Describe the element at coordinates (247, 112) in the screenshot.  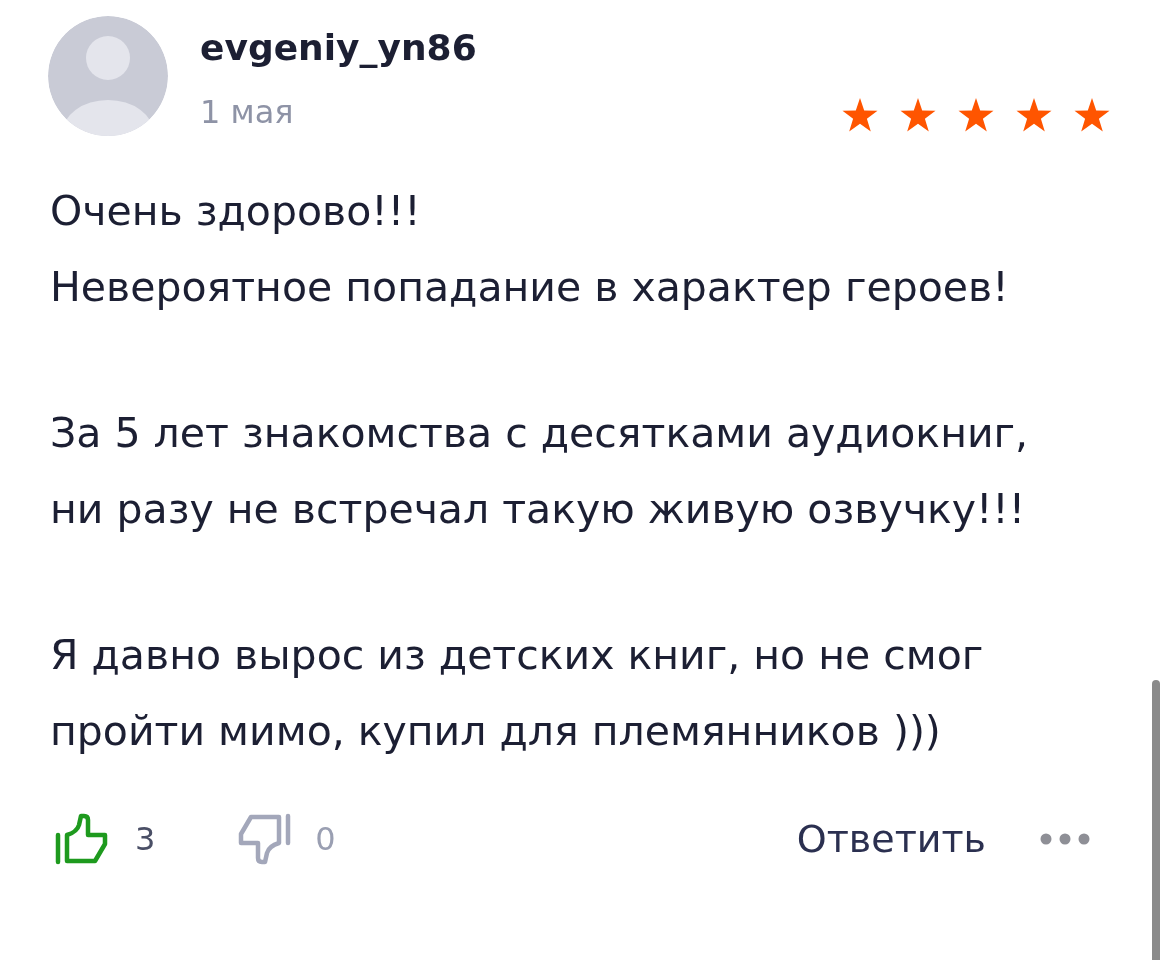
I see `review-date: 1 мая` at that location.